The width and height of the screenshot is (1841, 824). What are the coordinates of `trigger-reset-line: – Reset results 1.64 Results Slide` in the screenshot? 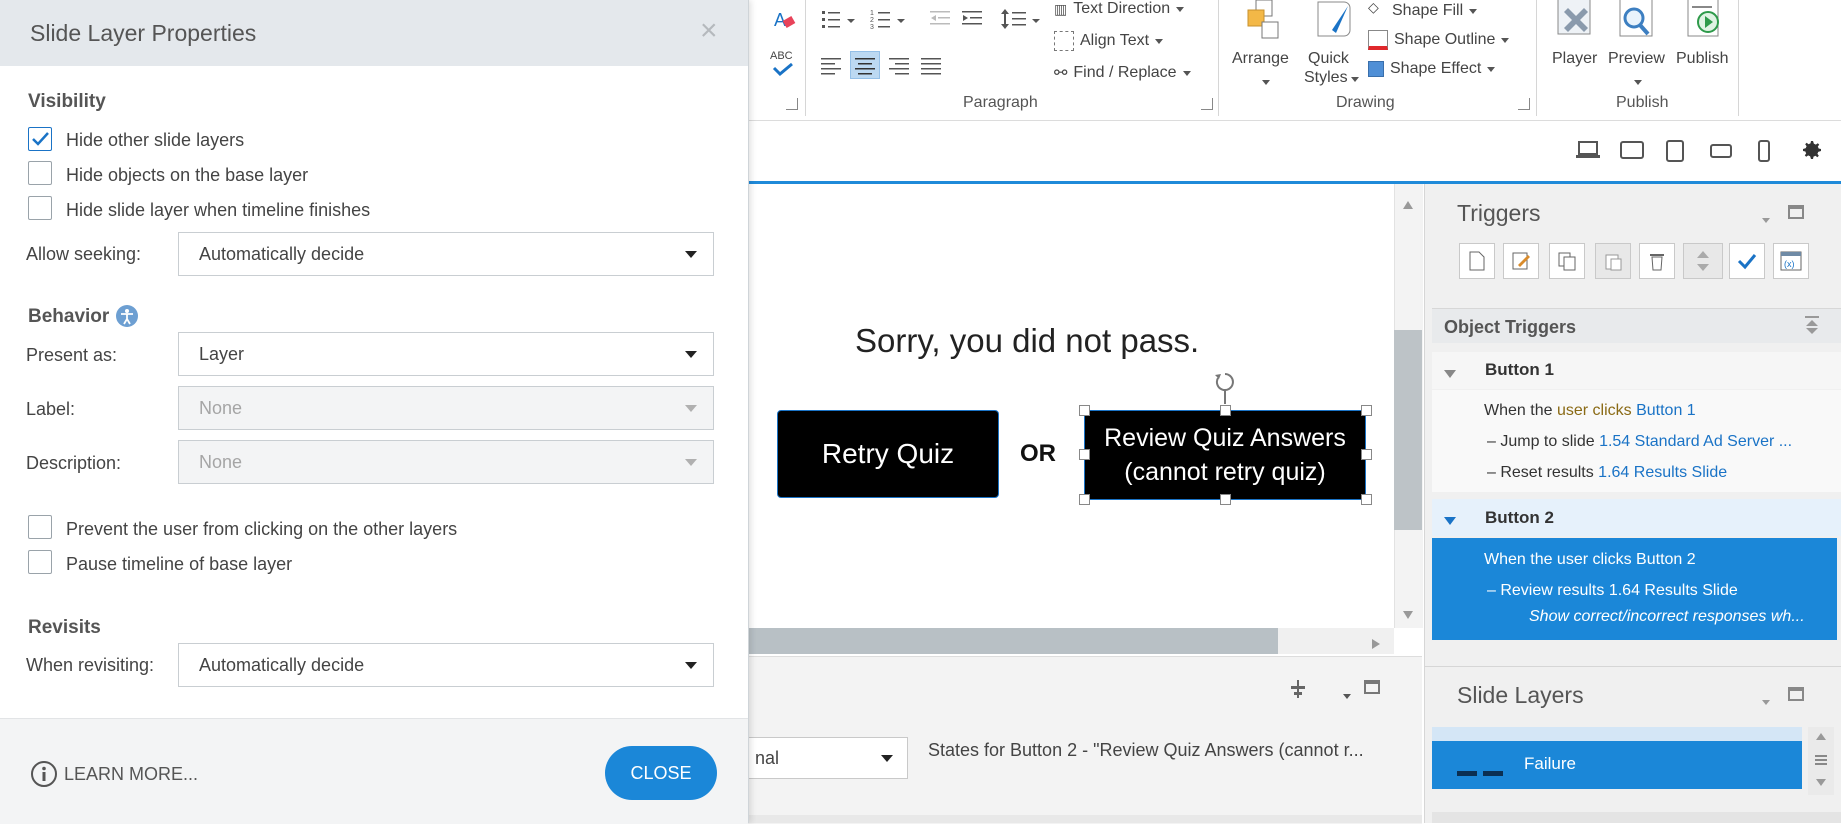 It's located at (1607, 473).